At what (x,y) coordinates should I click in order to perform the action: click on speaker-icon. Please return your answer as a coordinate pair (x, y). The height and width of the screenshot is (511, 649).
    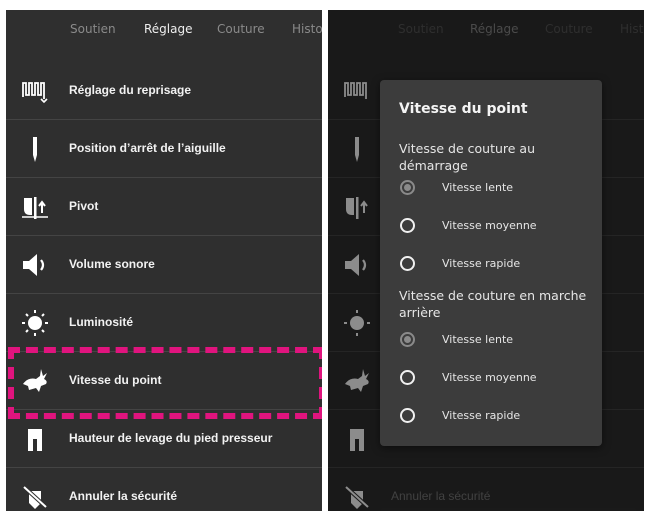
    Looking at the image, I should click on (35, 265).